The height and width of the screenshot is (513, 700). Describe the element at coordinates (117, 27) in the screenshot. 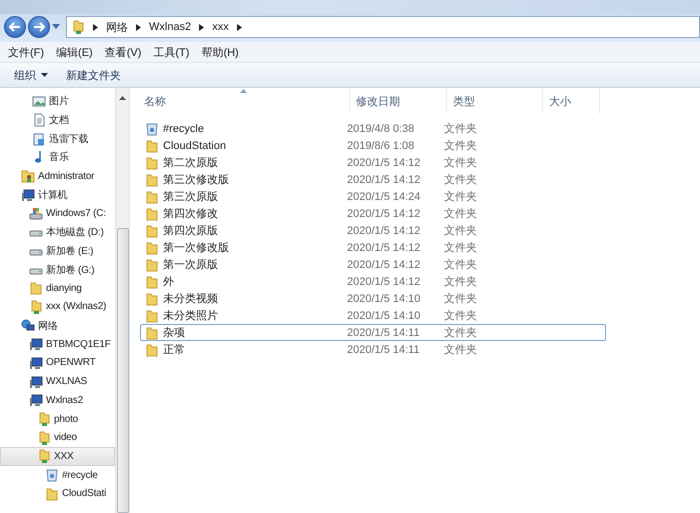

I see `breadcrumb: 网络` at that location.